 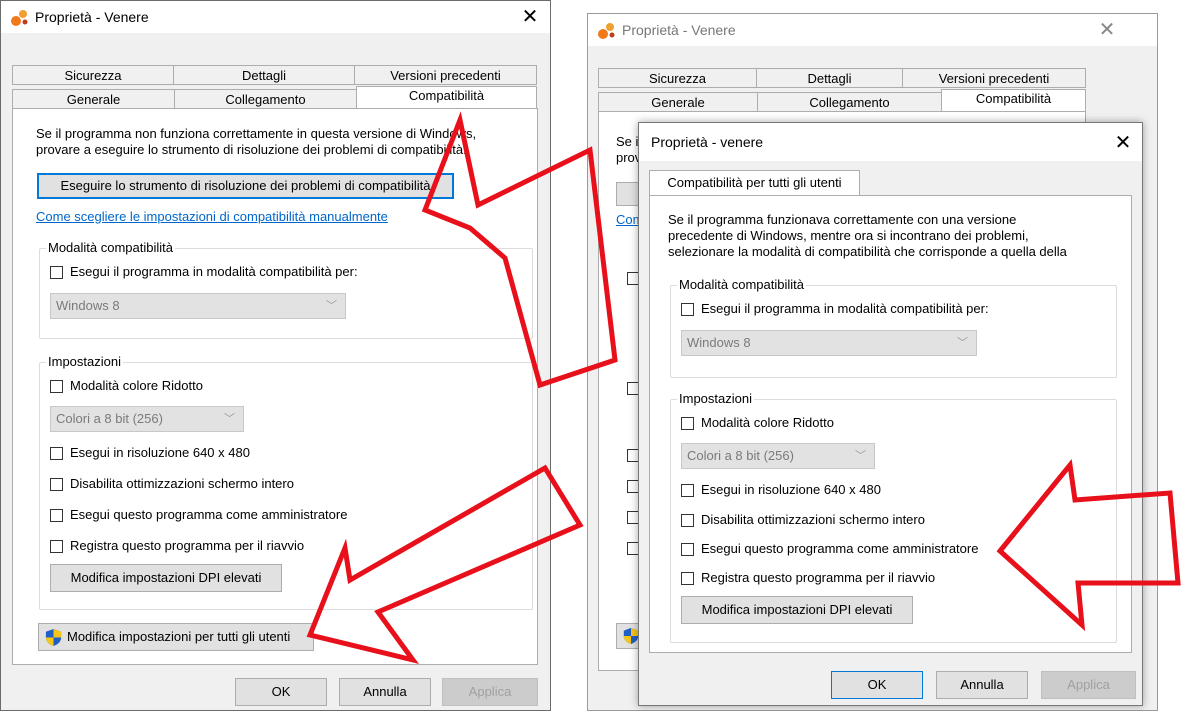 What do you see at coordinates (84, 361) in the screenshot?
I see `left-settings-group-title: Impostazioni` at bounding box center [84, 361].